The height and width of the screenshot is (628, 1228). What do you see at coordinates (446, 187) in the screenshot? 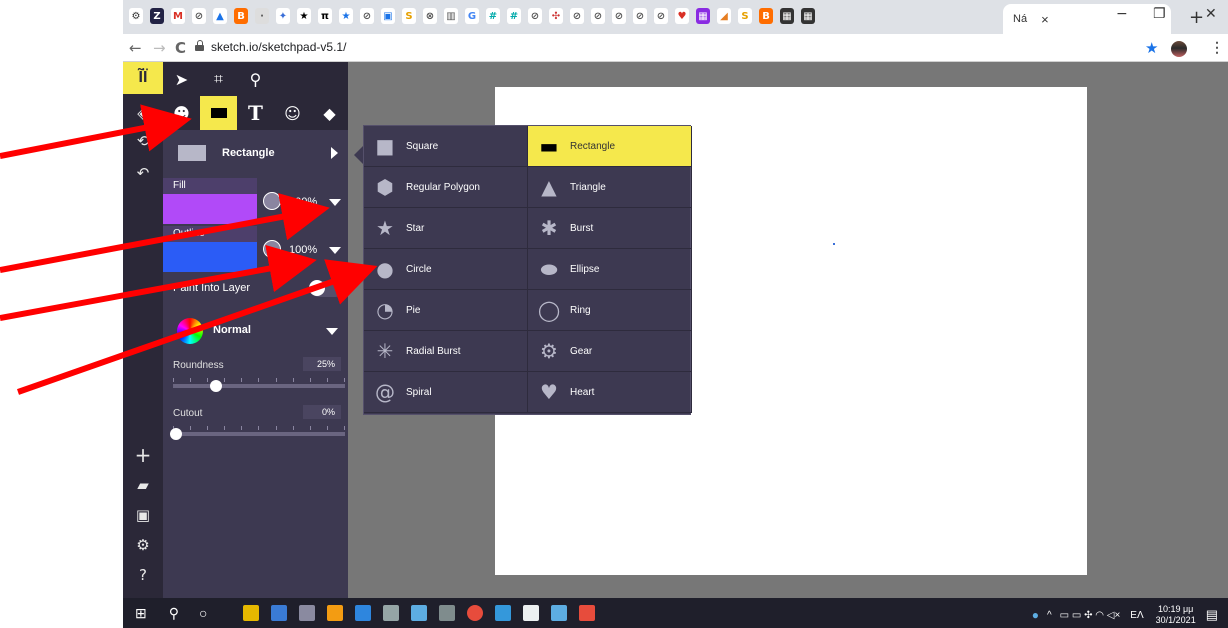
I see `shape-option-regular-polygon: ⬢ Regular Polygon` at bounding box center [446, 187].